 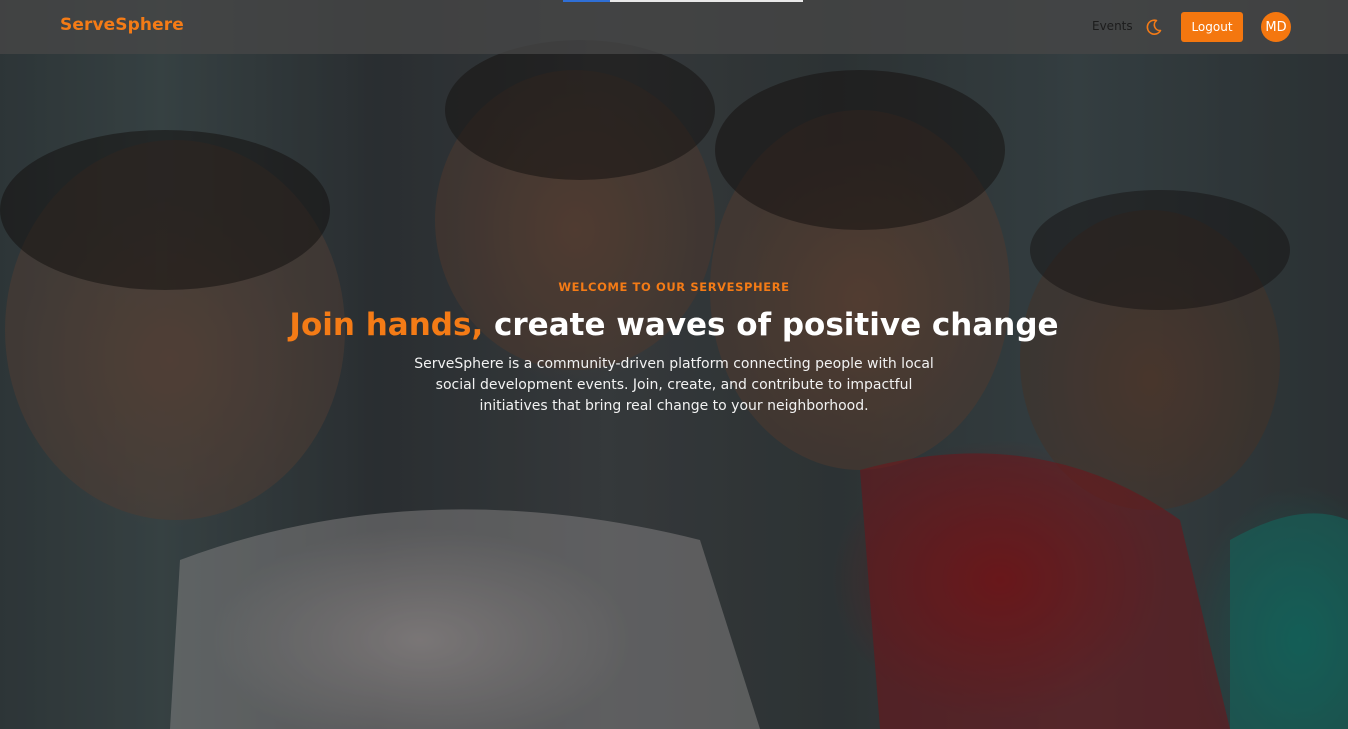 I want to click on loading-progress-bar, so click(x=683, y=1).